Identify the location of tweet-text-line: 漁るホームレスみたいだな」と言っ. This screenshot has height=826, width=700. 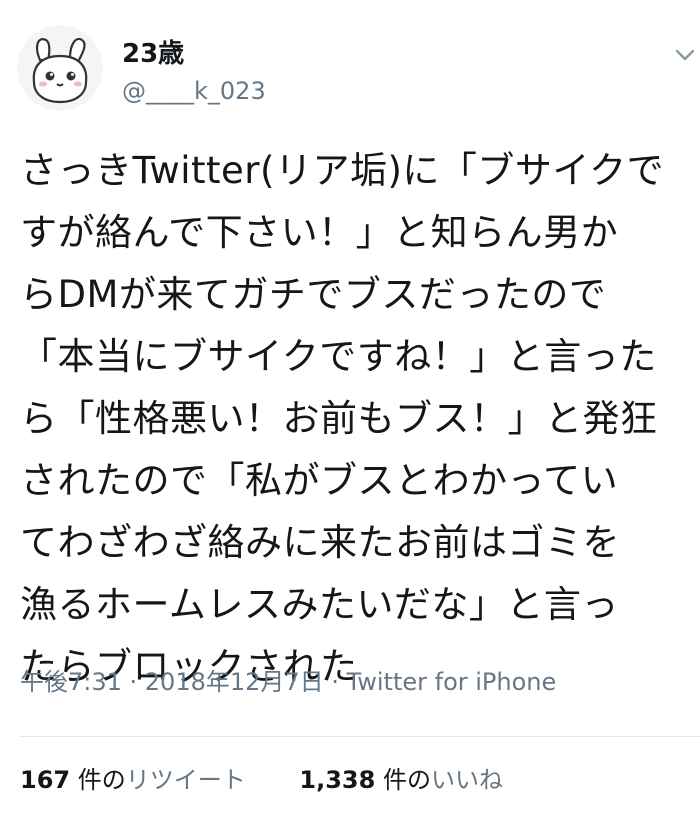
(319, 604).